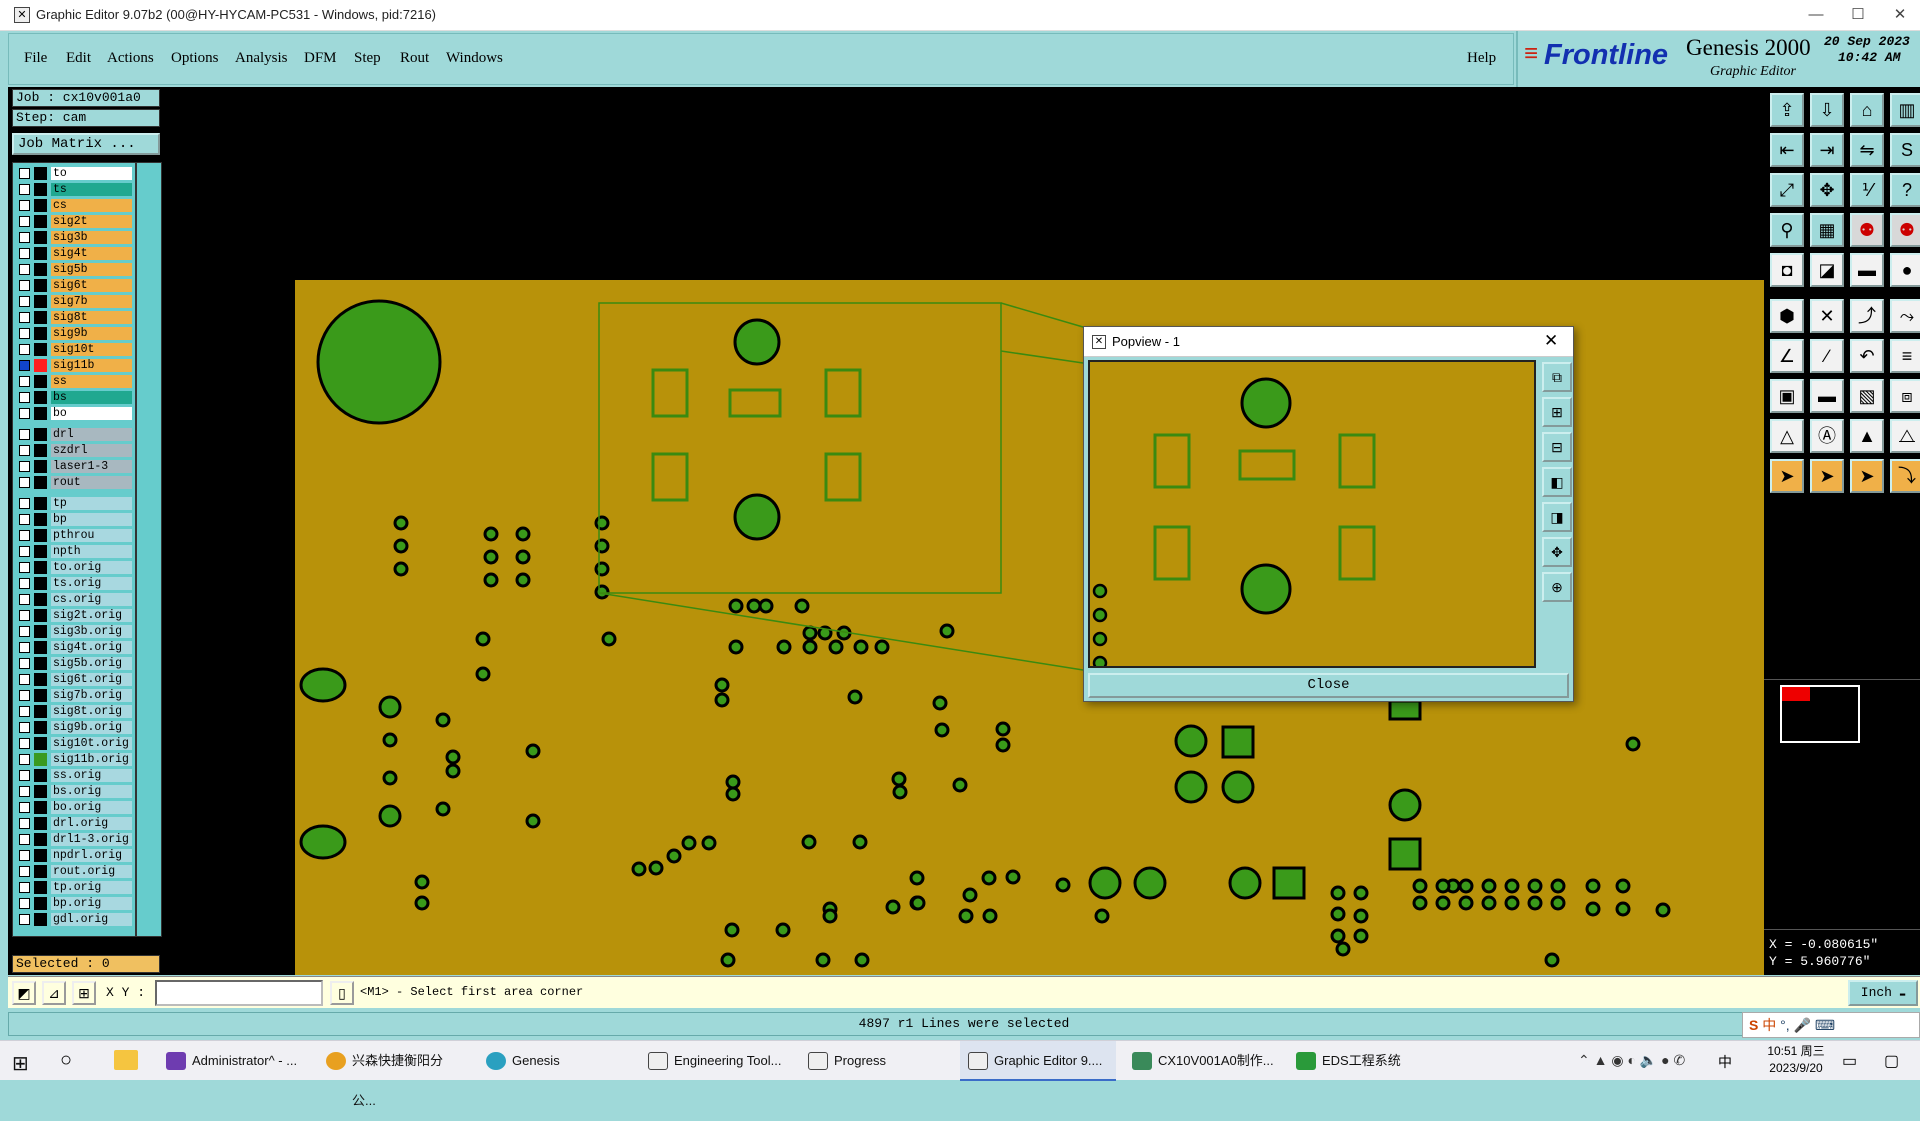  I want to click on pad-net2-icon: ⚉, so click(1905, 230).